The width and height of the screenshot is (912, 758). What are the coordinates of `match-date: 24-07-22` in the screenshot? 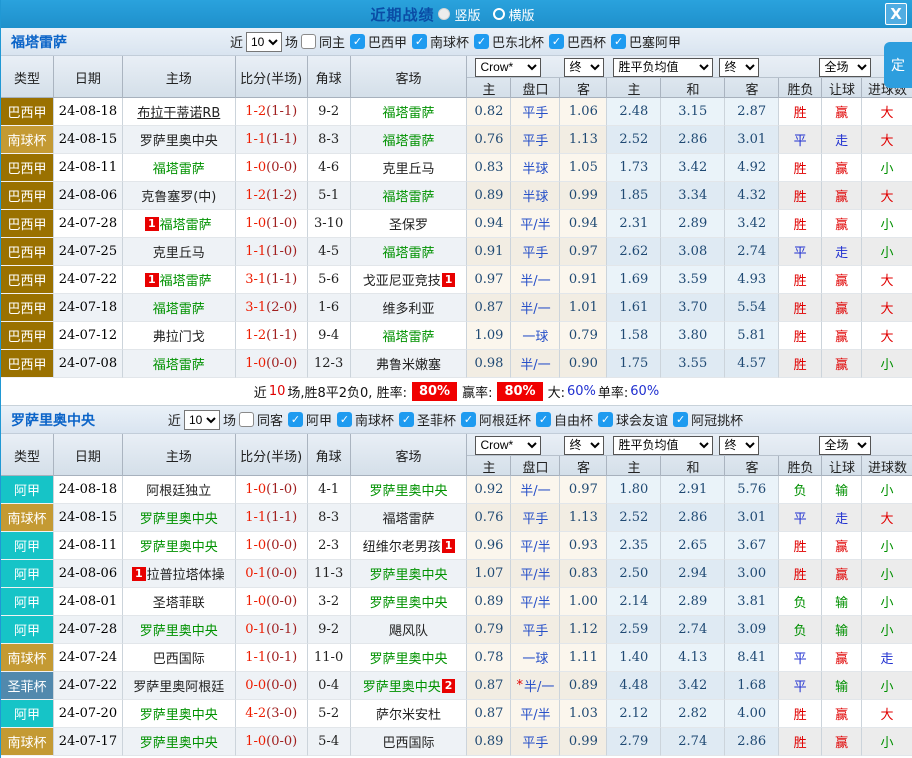 It's located at (88, 280).